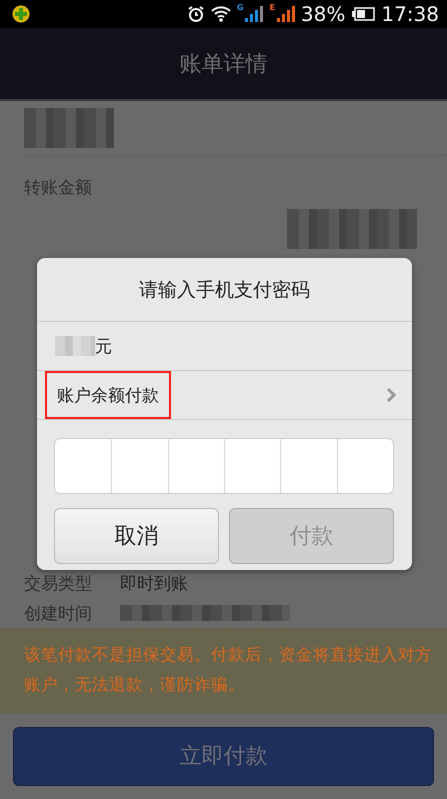 This screenshot has height=799, width=447. What do you see at coordinates (21, 14) in the screenshot?
I see `app-icon` at bounding box center [21, 14].